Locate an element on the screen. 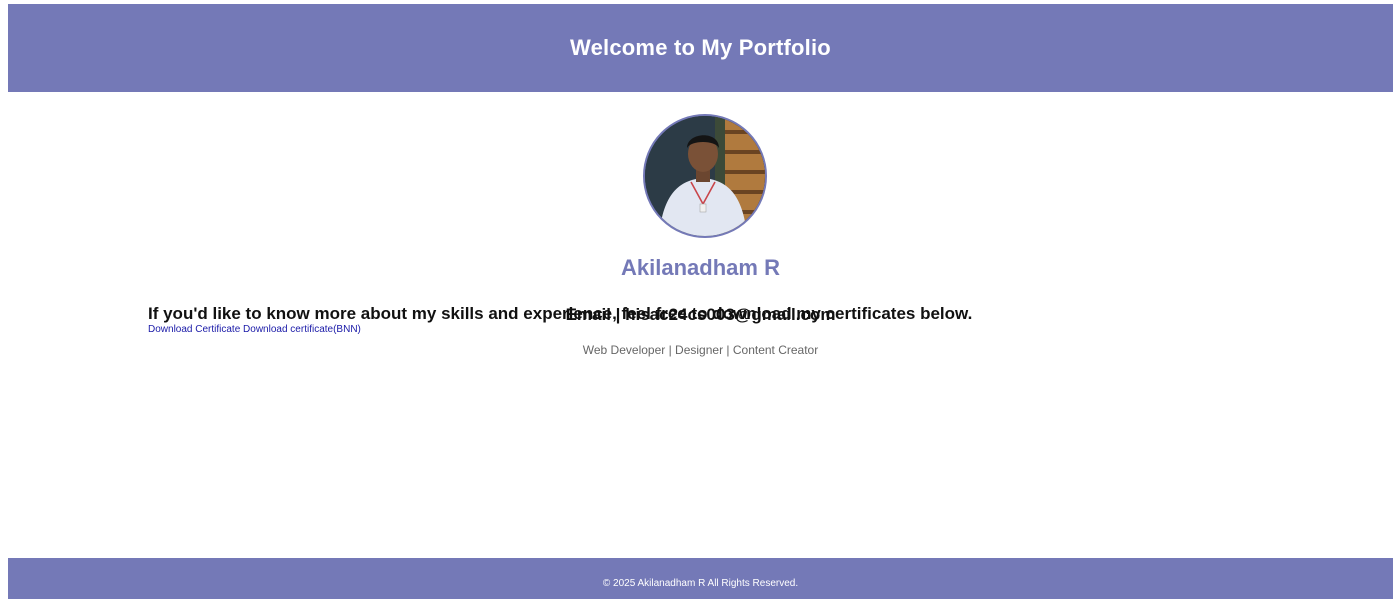 This screenshot has width=1393, height=599. download-certificate-bnn-link: Download certificate(BNN) is located at coordinates (302, 329).